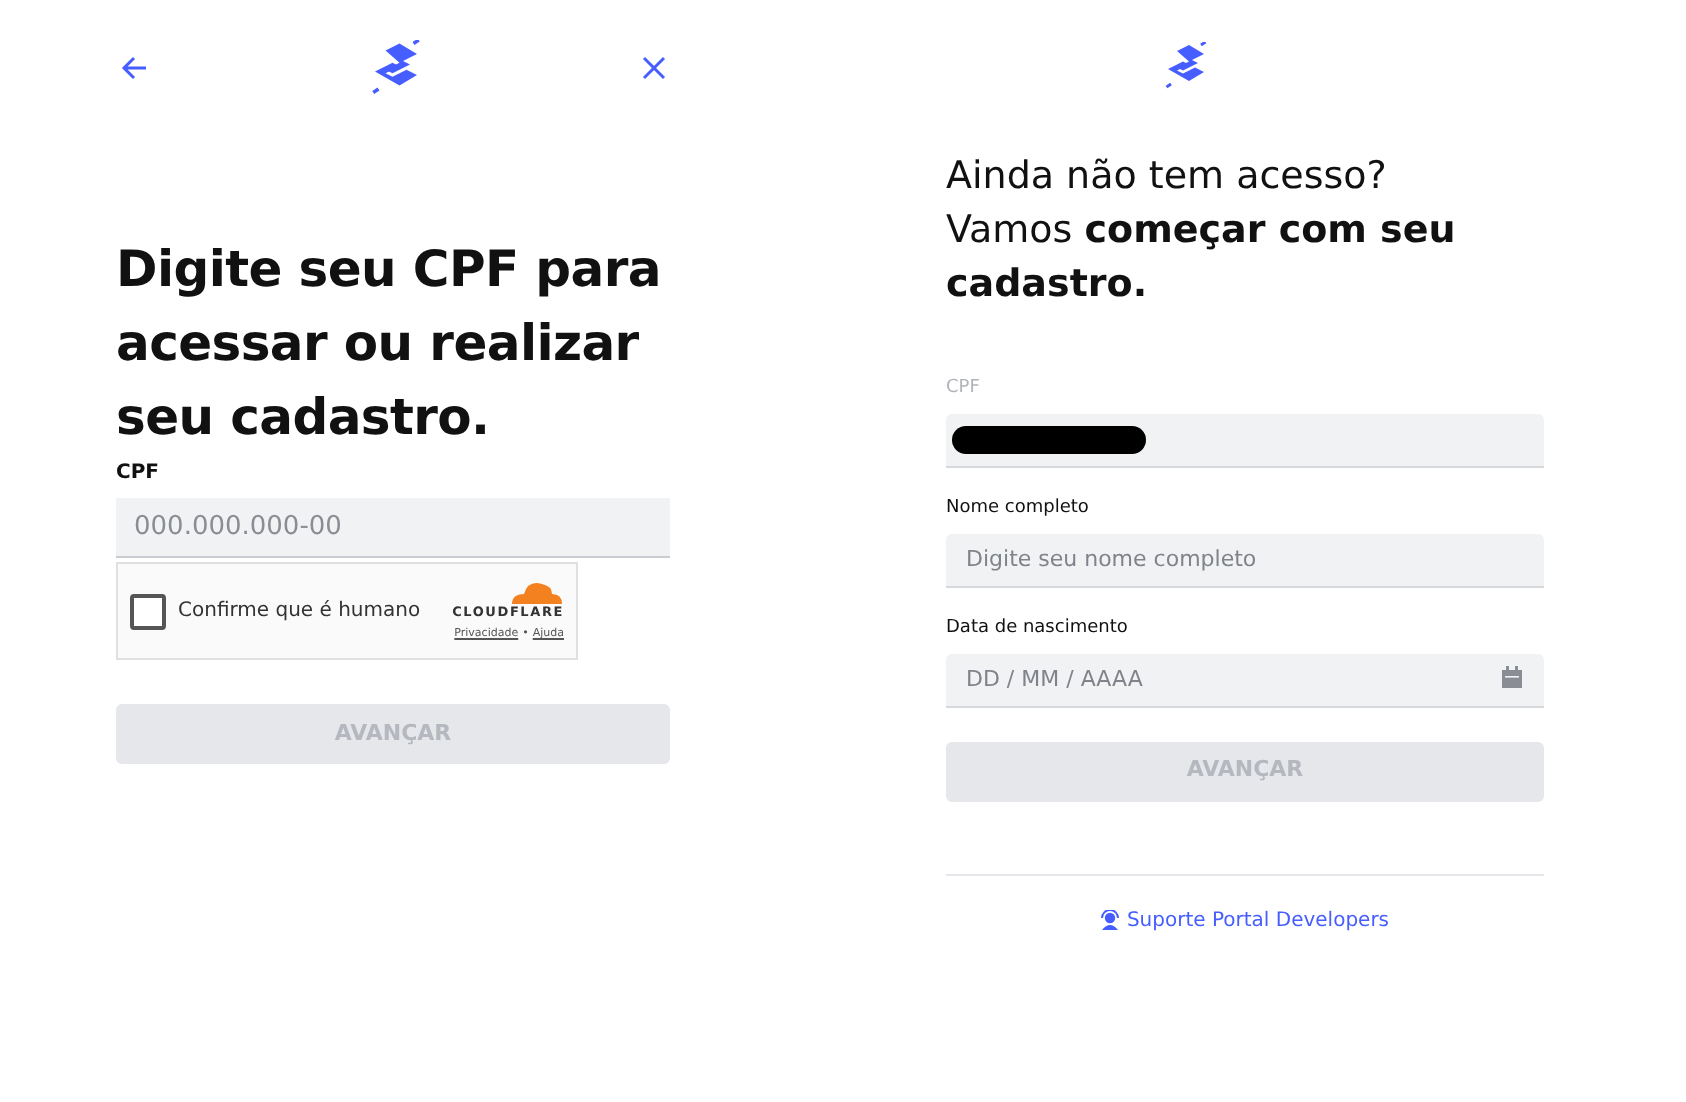 Image resolution: width=1686 pixels, height=1102 pixels. Describe the element at coordinates (1167, 177) in the screenshot. I see `heading-line: Ainda não tem acesso?` at that location.